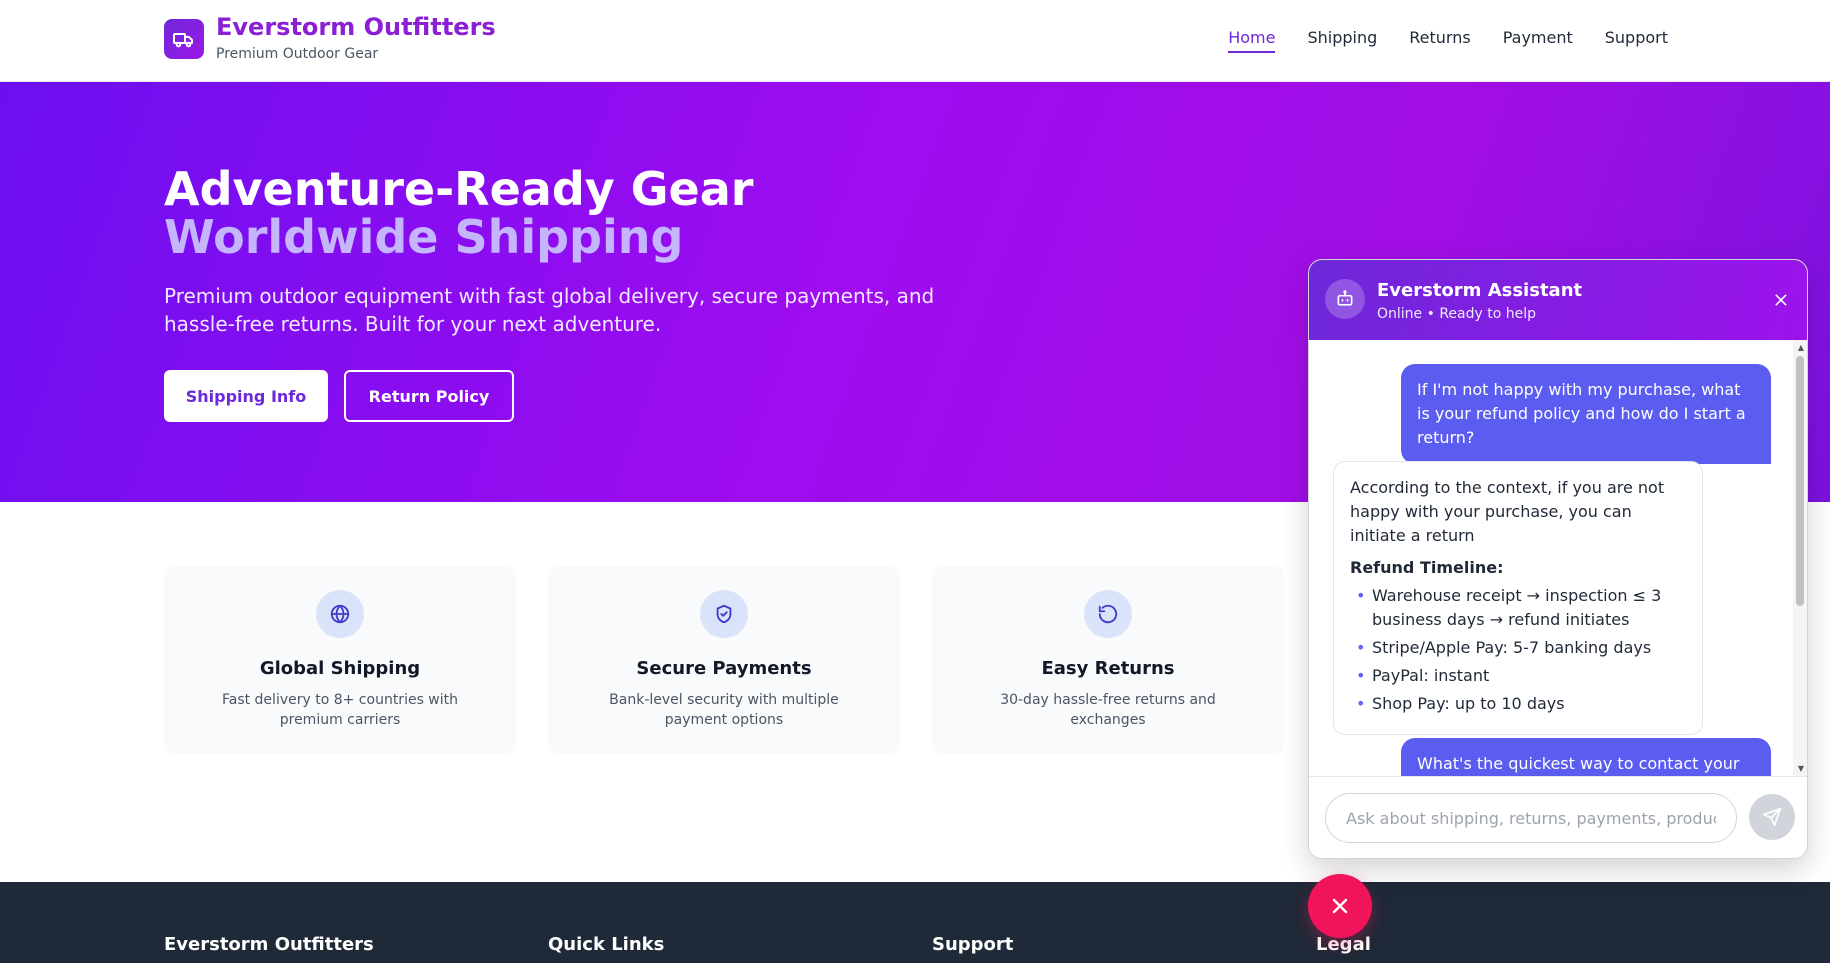 The image size is (1830, 963). What do you see at coordinates (1342, 40) in the screenshot?
I see `nav-shipping: Shipping` at bounding box center [1342, 40].